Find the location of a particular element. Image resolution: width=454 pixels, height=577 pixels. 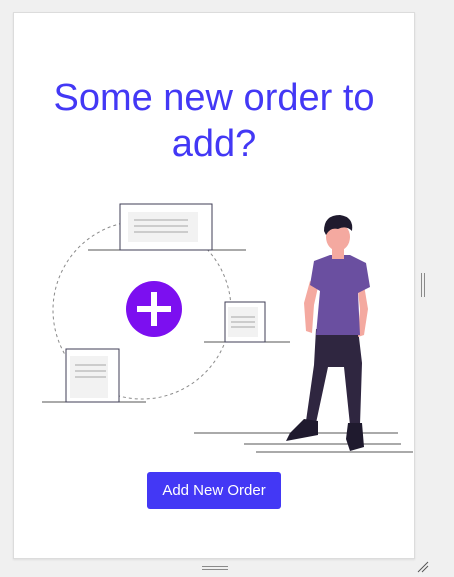

document-top is located at coordinates (167, 227).